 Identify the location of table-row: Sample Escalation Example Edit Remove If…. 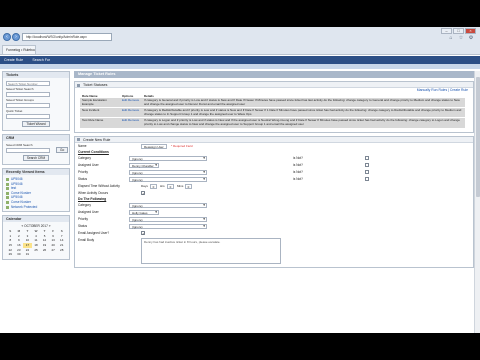
(272, 103).